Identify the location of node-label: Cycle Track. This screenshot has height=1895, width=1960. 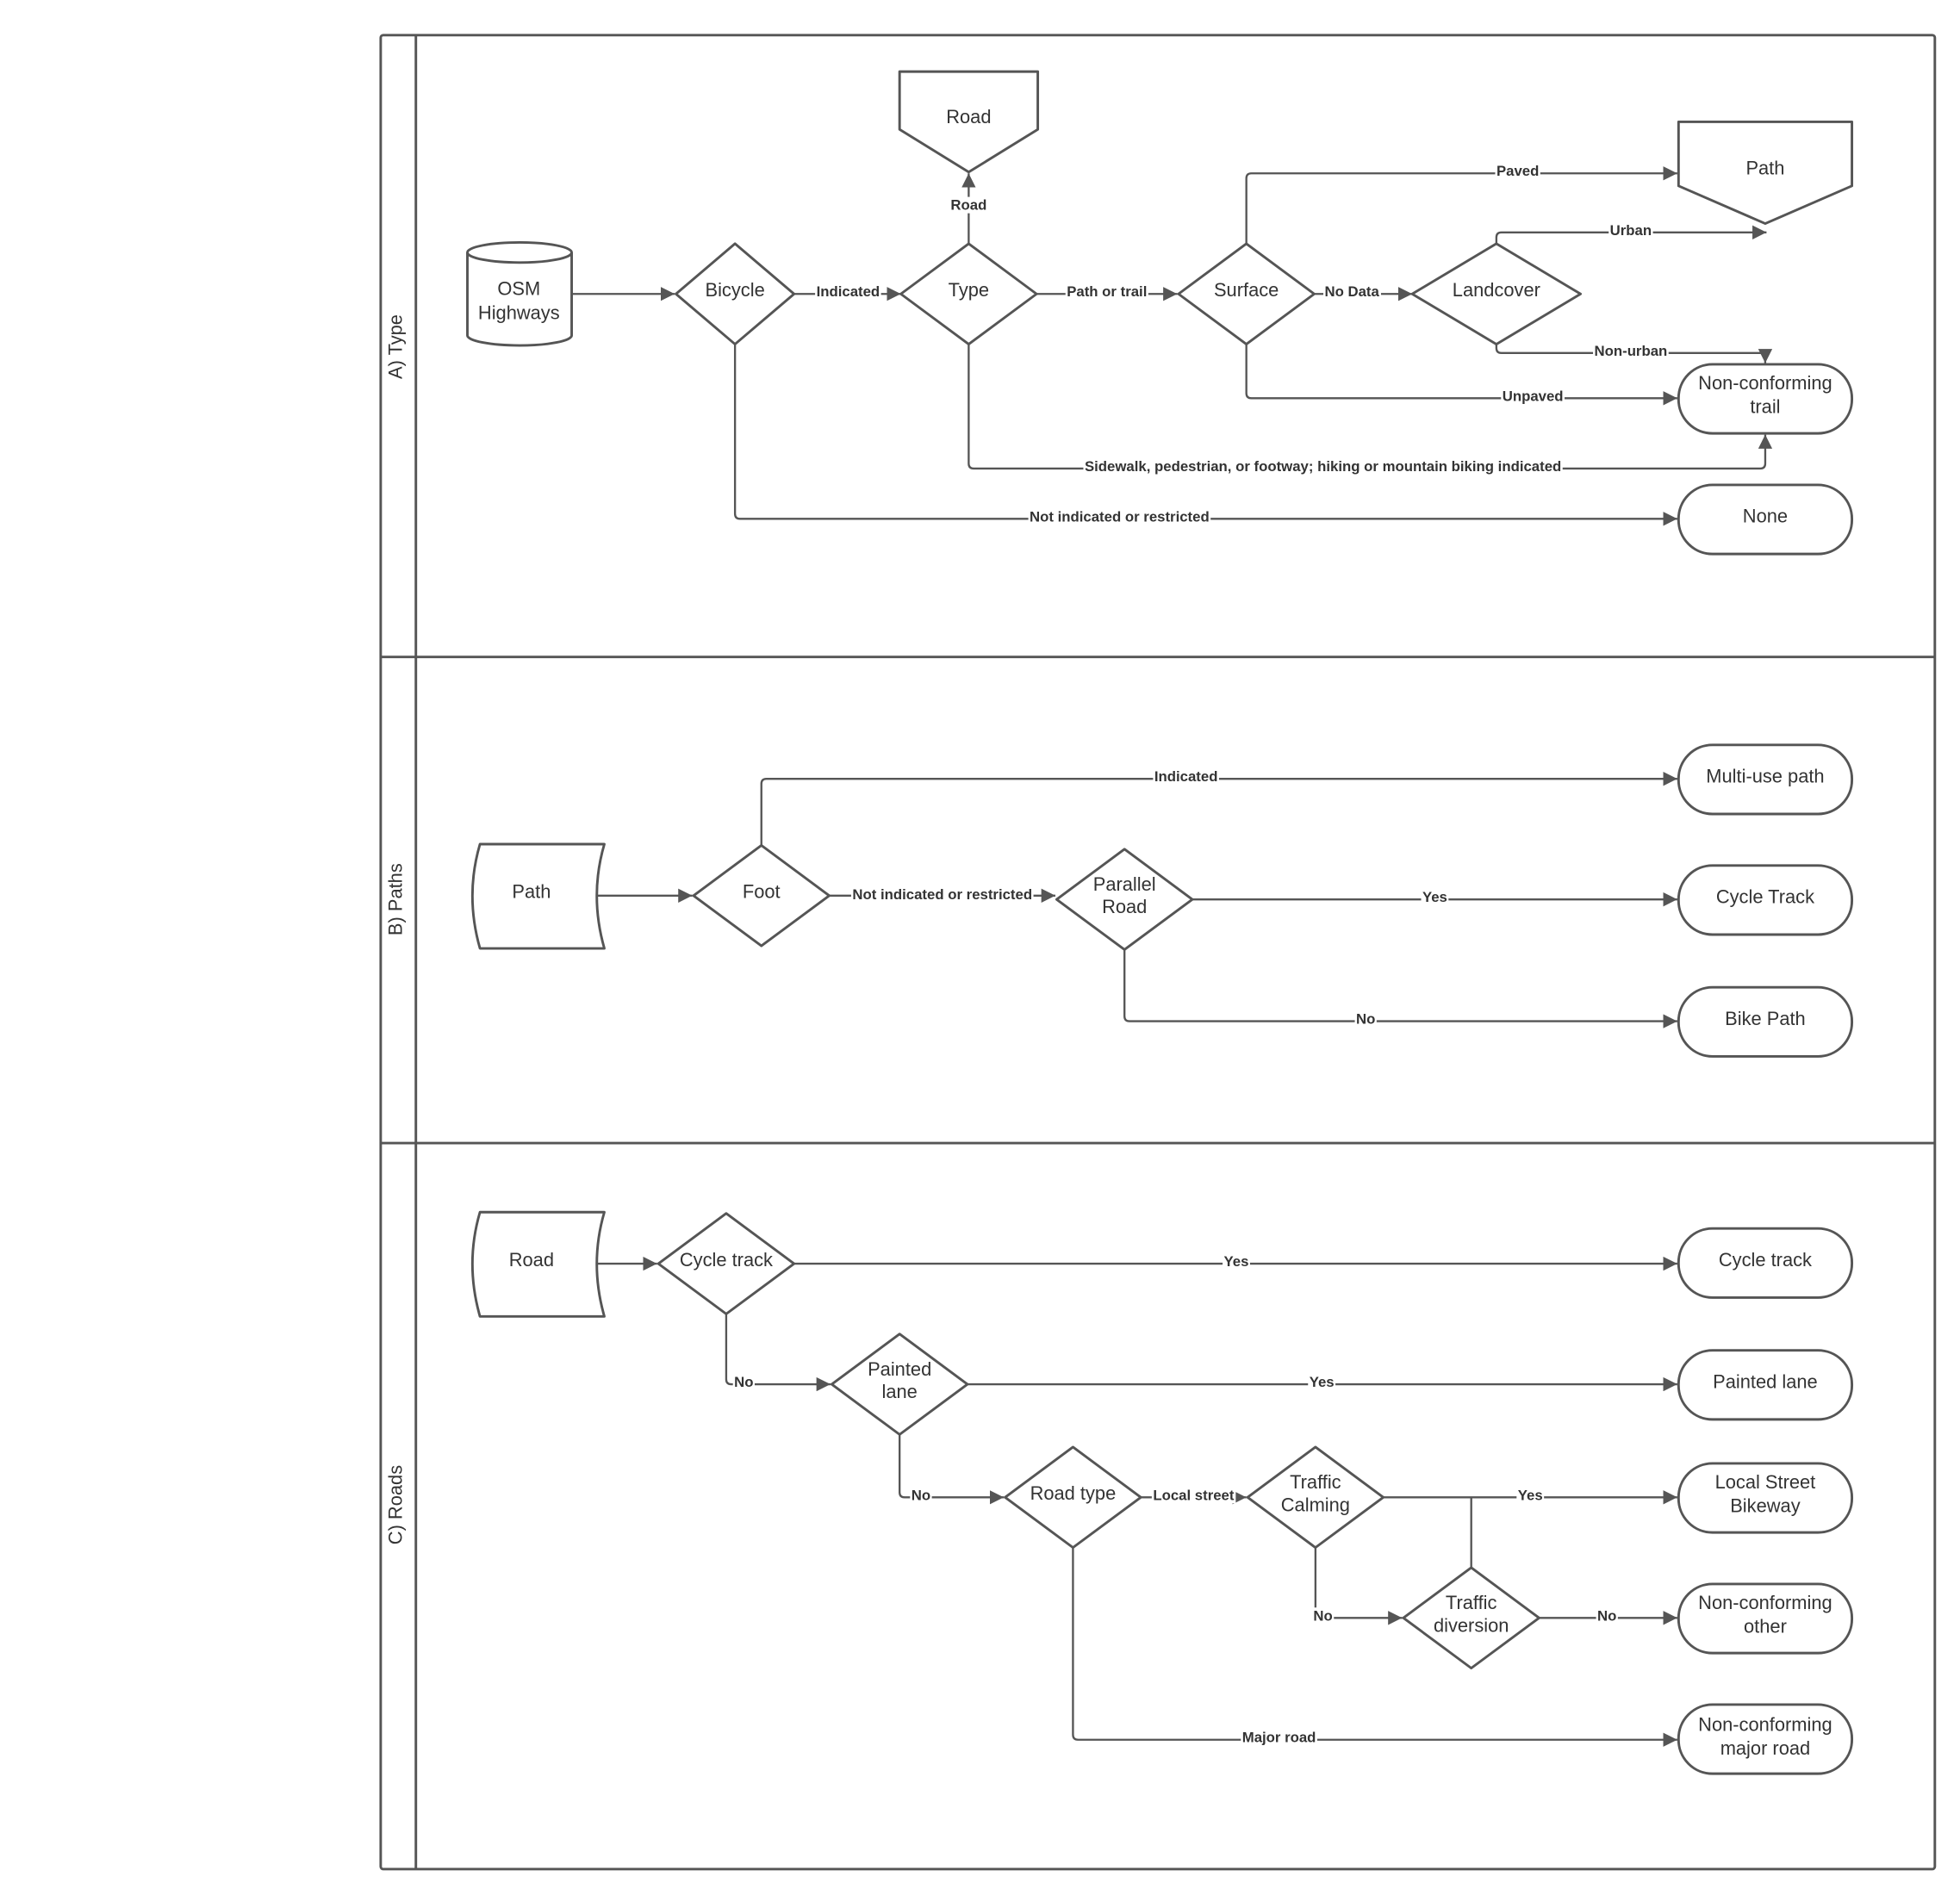
(1765, 896).